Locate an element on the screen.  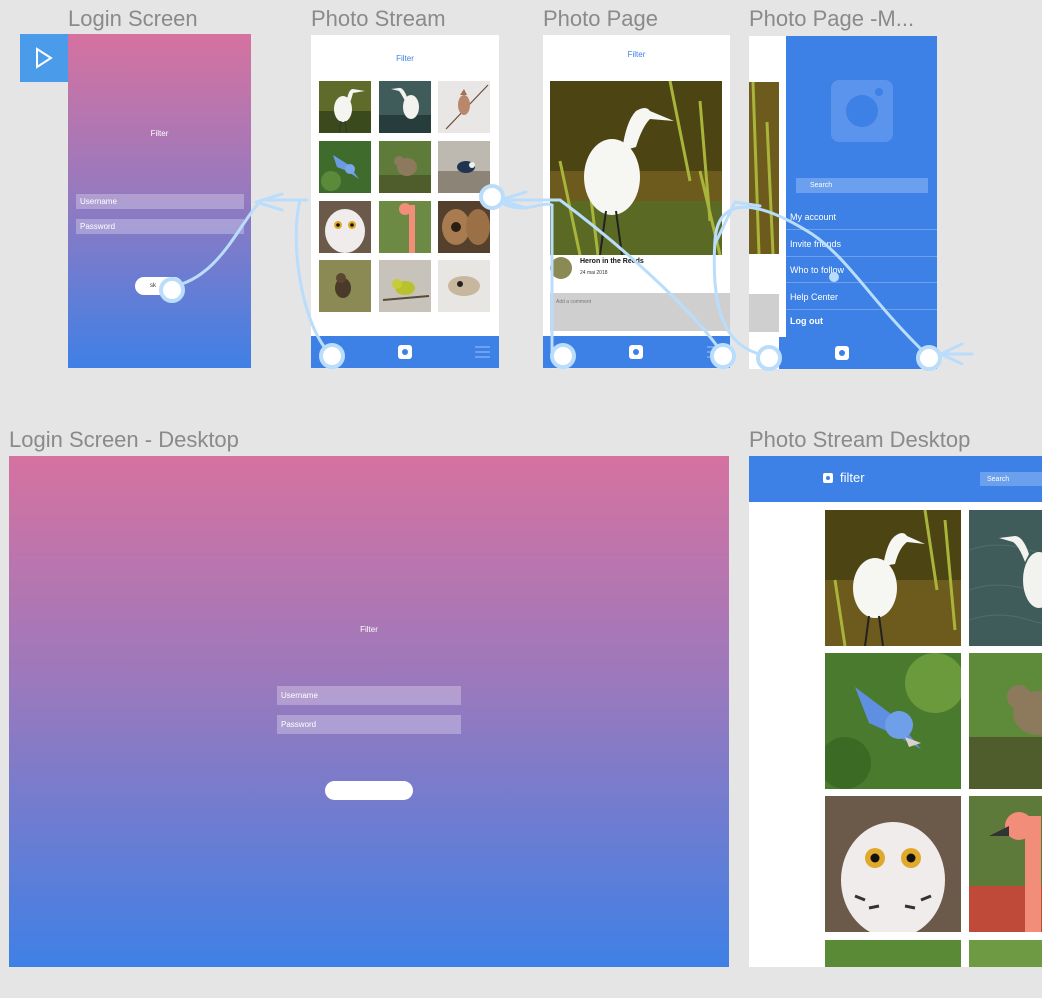
artboard-title-stream: Photo Stream is located at coordinates (378, 19).